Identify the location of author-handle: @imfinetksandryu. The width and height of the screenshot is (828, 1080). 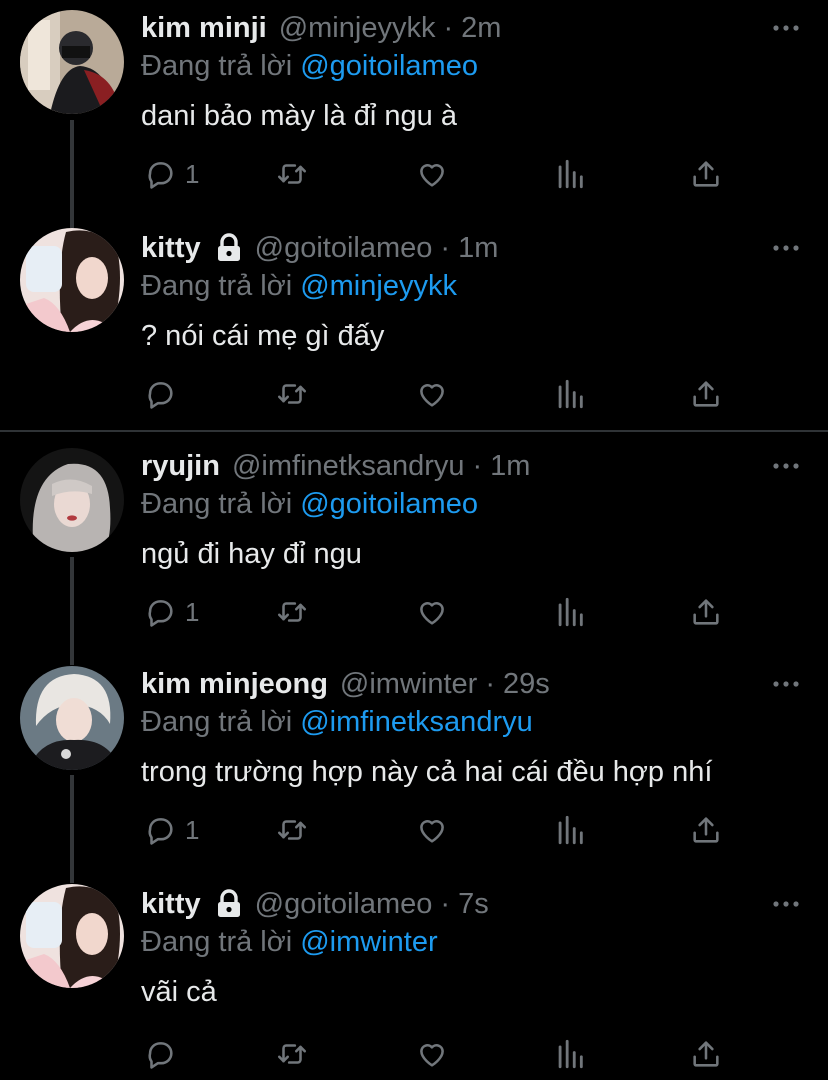
(348, 466).